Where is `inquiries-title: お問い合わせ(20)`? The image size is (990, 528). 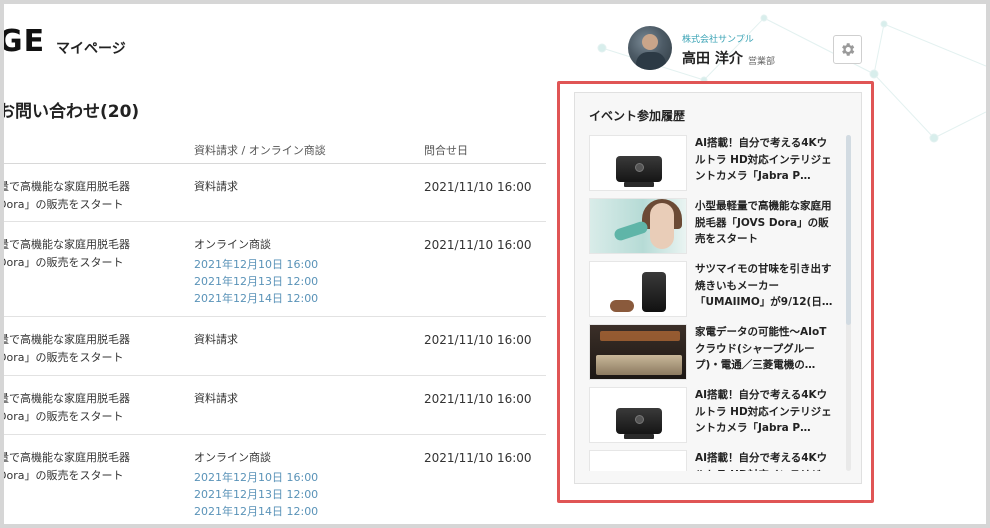
inquiries-title: お問い合わせ(20) is located at coordinates (72, 112).